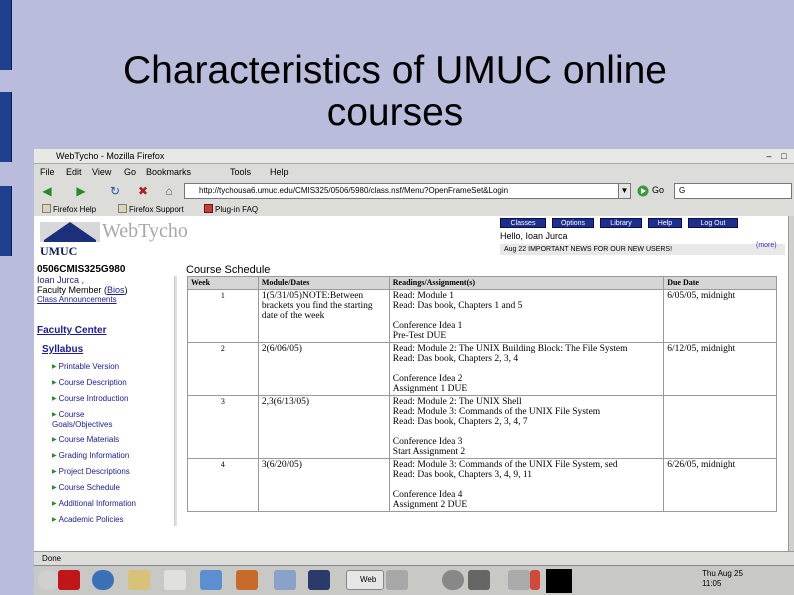 The width and height of the screenshot is (794, 595). Describe the element at coordinates (71, 330) in the screenshot. I see `faculty-center-link: Faculty Center` at that location.